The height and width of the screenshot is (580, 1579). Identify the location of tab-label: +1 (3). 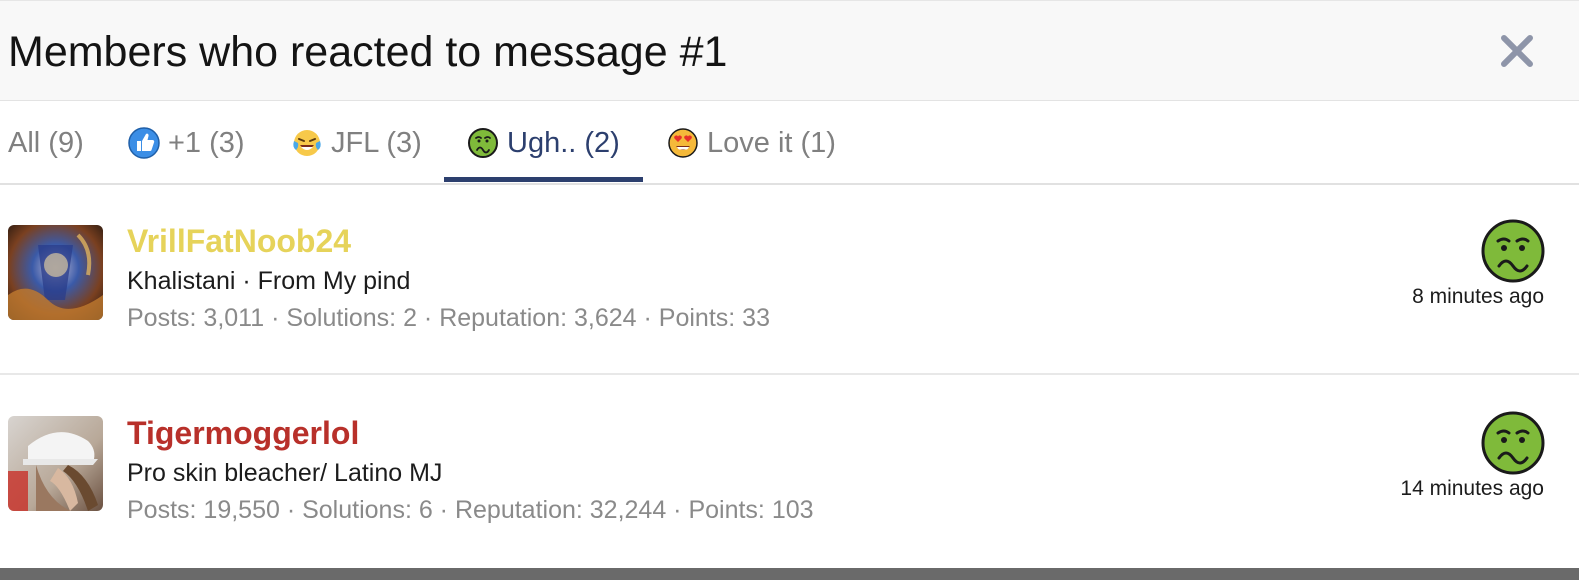
(206, 142).